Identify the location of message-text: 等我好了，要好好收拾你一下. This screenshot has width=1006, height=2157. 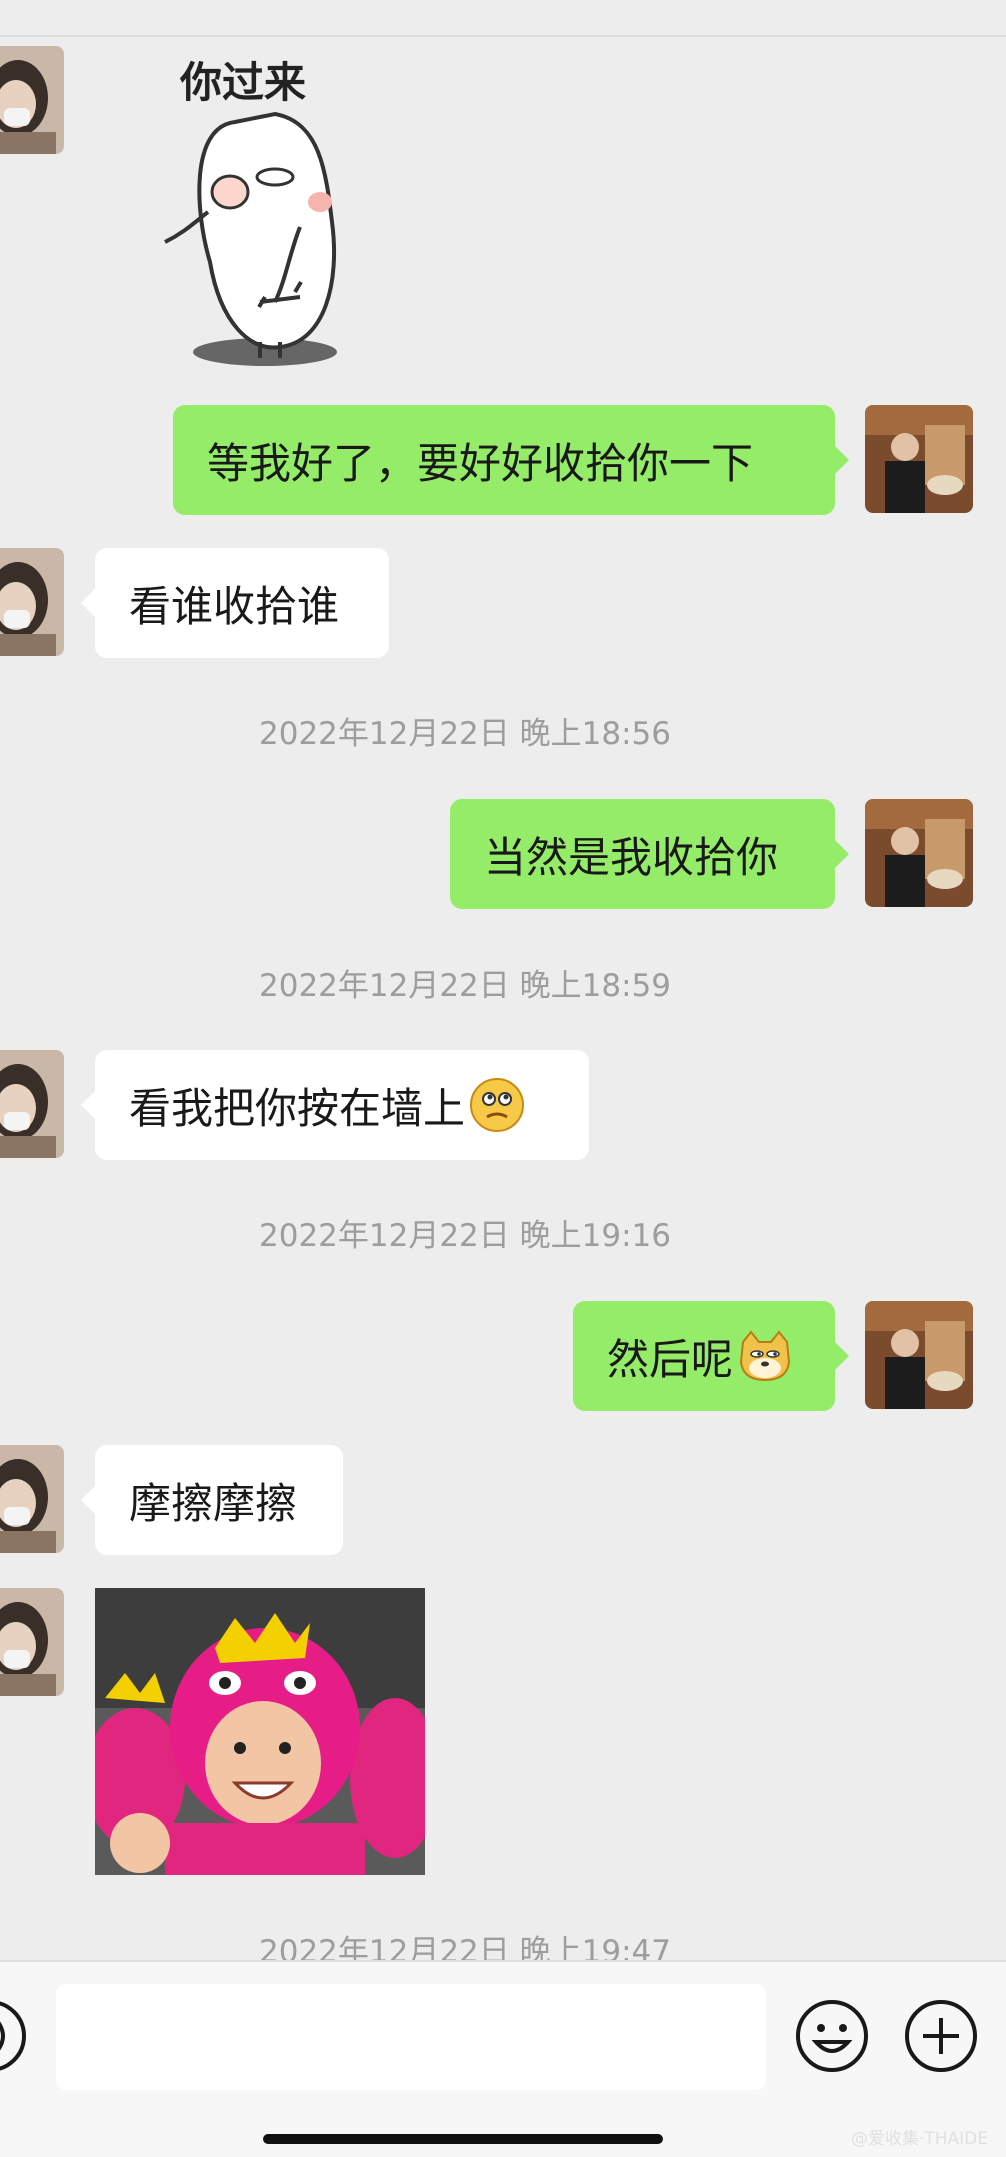
(480, 463).